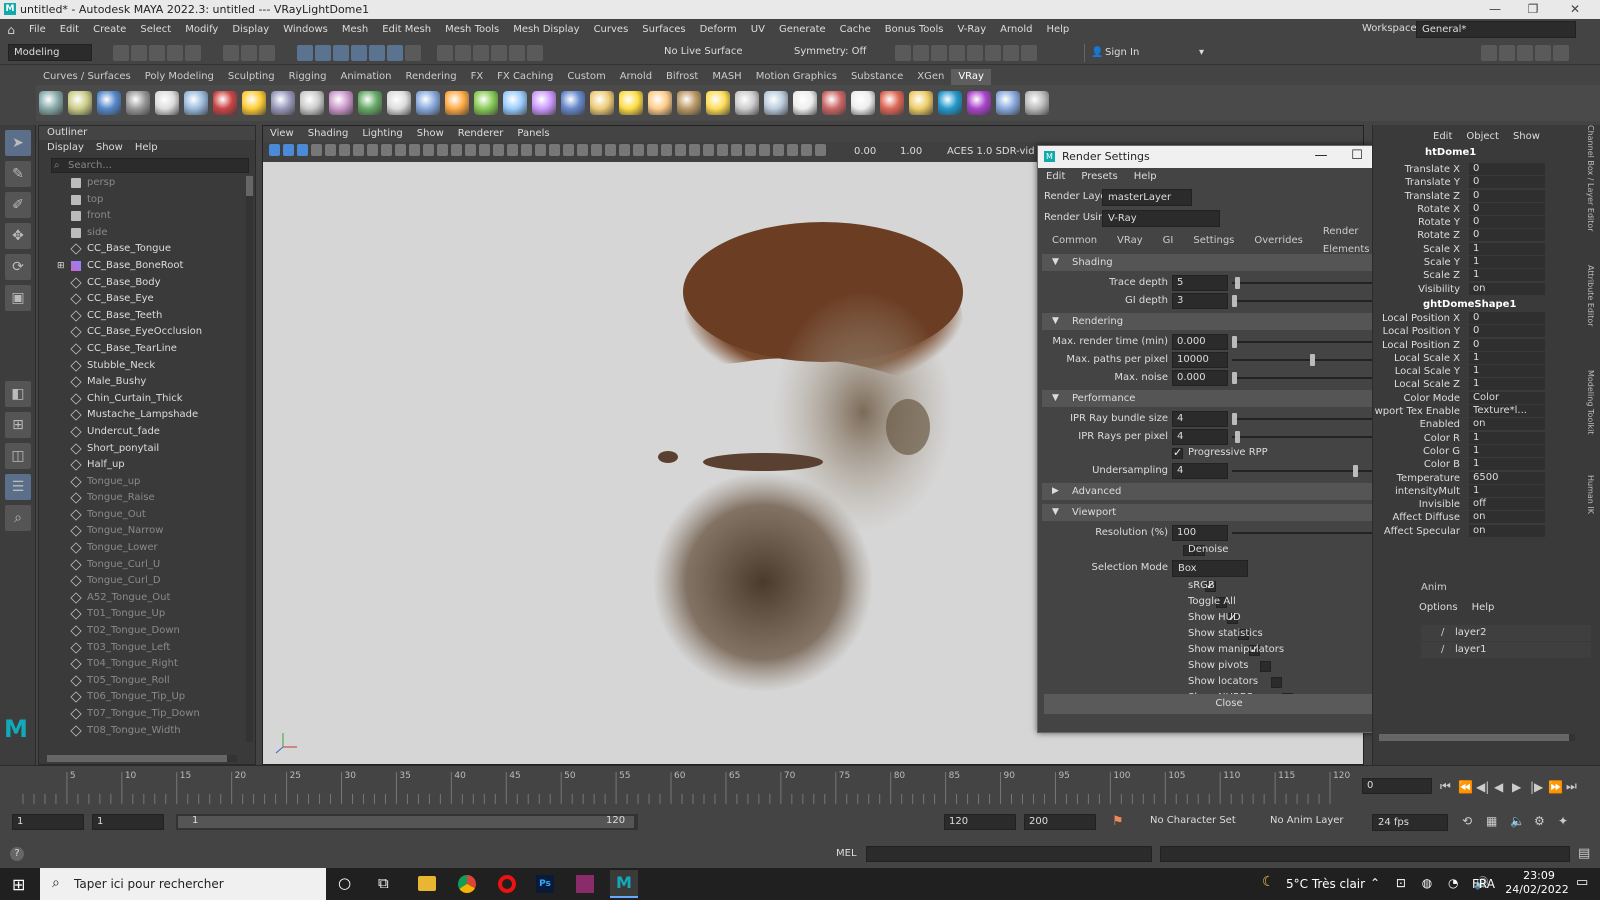 This screenshot has height=900, width=1600. What do you see at coordinates (1474, 821) in the screenshot?
I see `loop-icon: ⟲` at bounding box center [1474, 821].